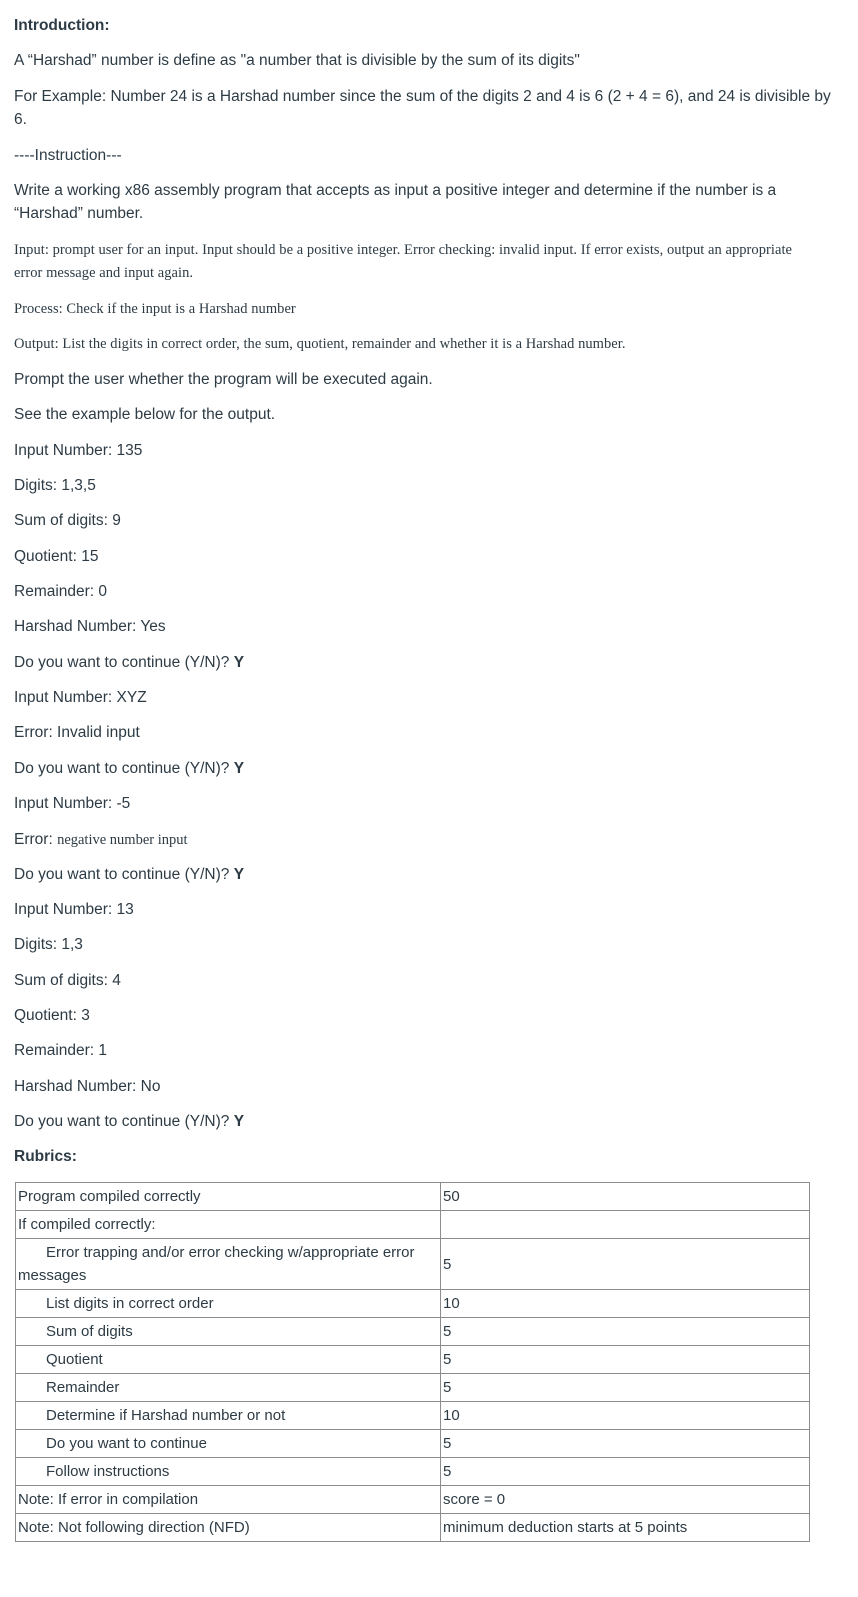 The image size is (858, 1597). Describe the element at coordinates (61, 591) in the screenshot. I see `run1-remainder-line: Remainder: 0` at that location.